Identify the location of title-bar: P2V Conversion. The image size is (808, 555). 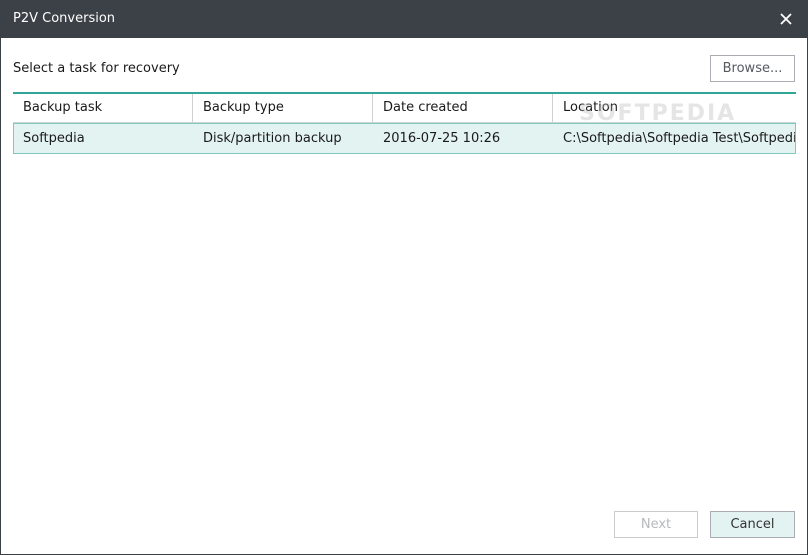
(404, 19).